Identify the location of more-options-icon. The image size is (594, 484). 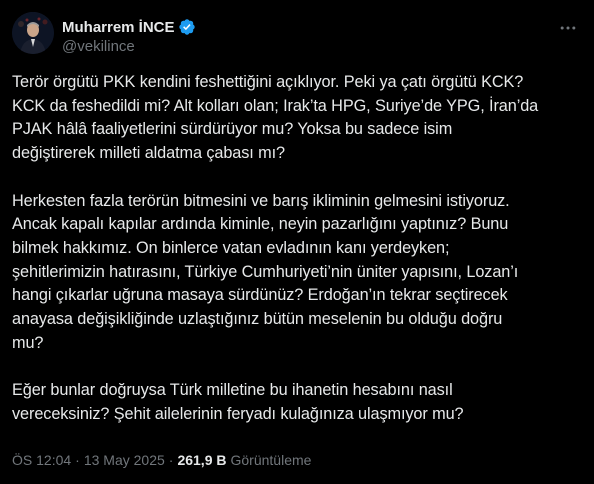
(568, 28).